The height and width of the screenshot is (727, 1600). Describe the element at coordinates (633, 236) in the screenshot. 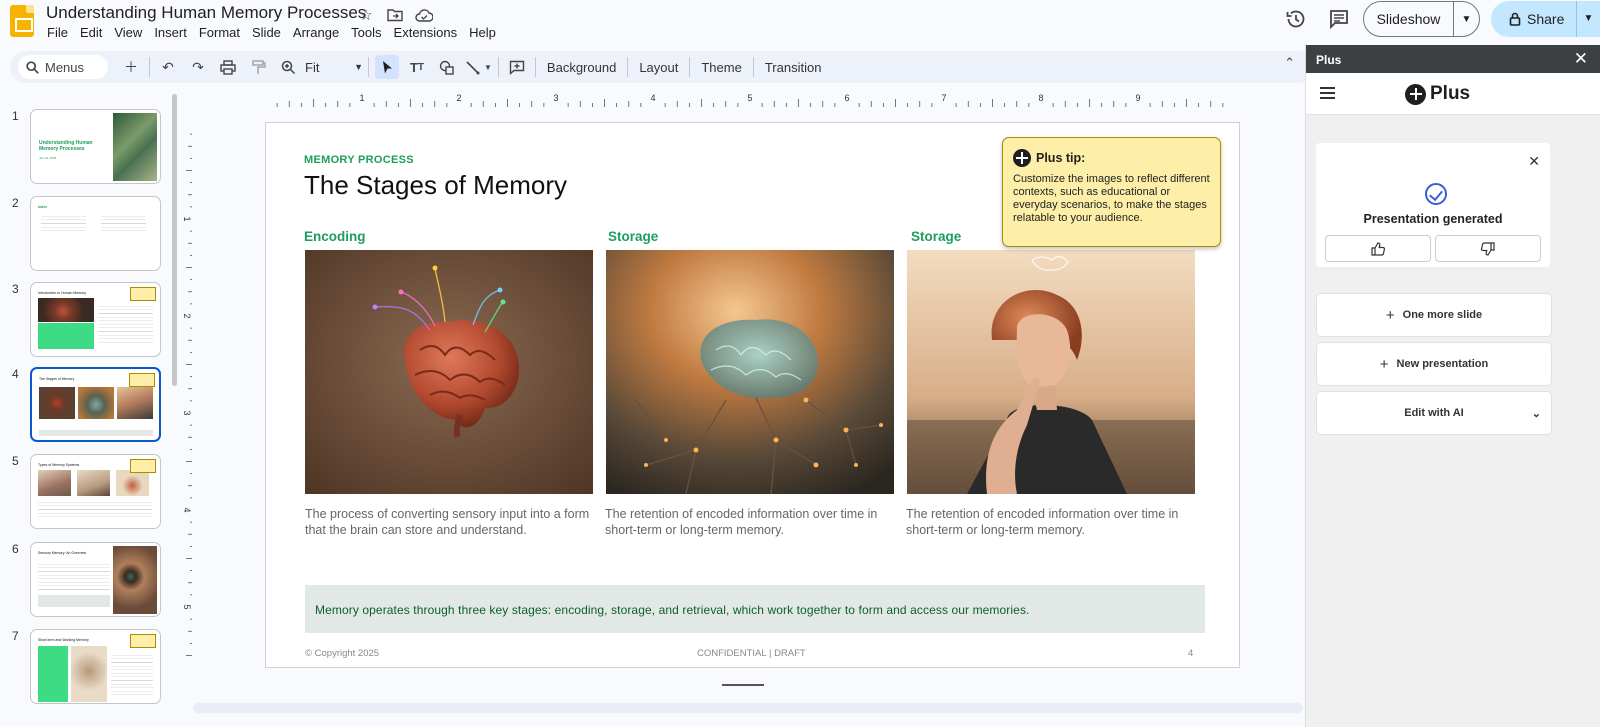

I see `column-heading-storage: Storage` at that location.